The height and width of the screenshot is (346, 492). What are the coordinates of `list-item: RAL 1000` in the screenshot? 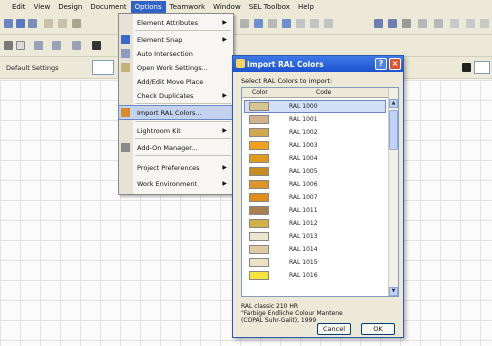 It's located at (315, 106).